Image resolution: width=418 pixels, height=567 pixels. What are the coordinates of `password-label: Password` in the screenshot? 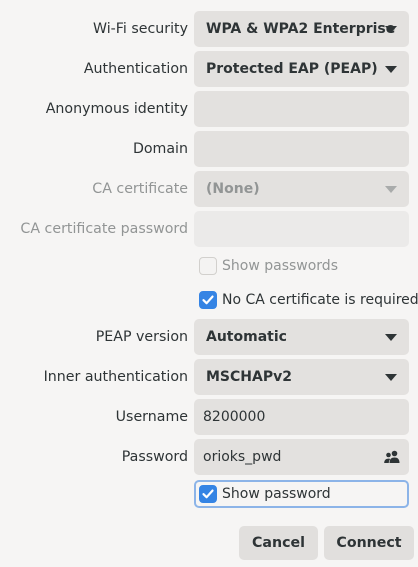 It's located at (154, 457).